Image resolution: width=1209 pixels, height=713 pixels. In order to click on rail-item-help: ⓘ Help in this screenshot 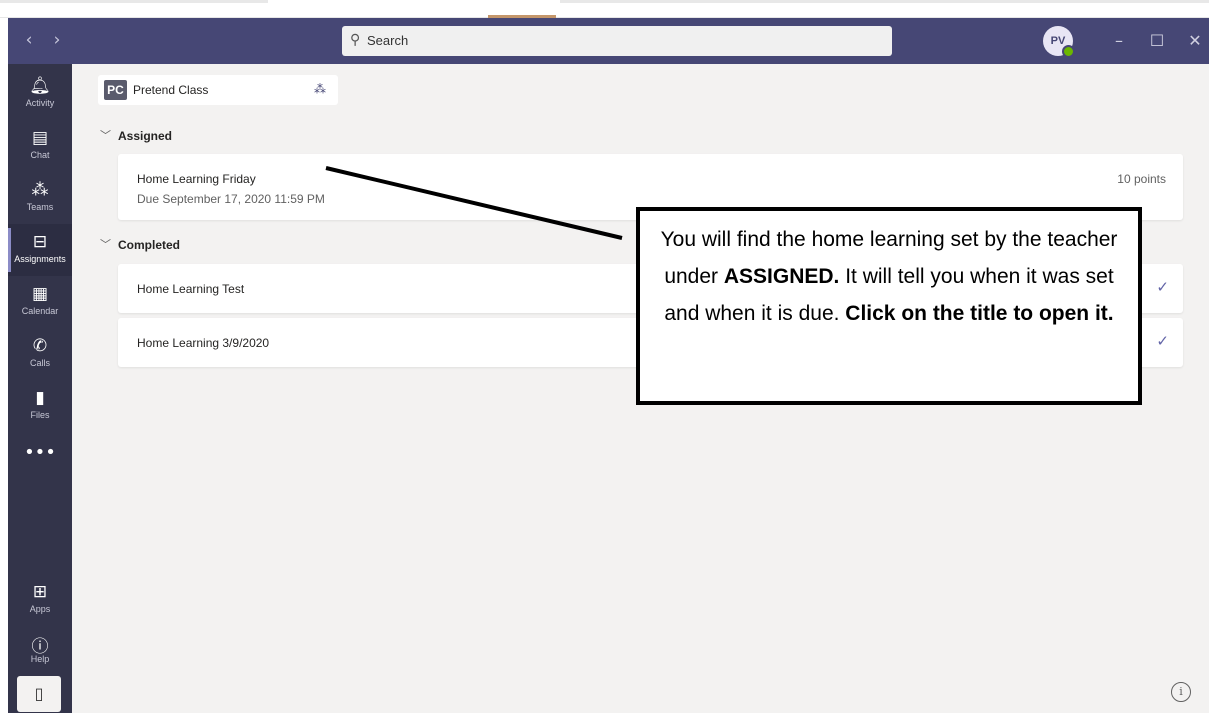, I will do `click(40, 650)`.